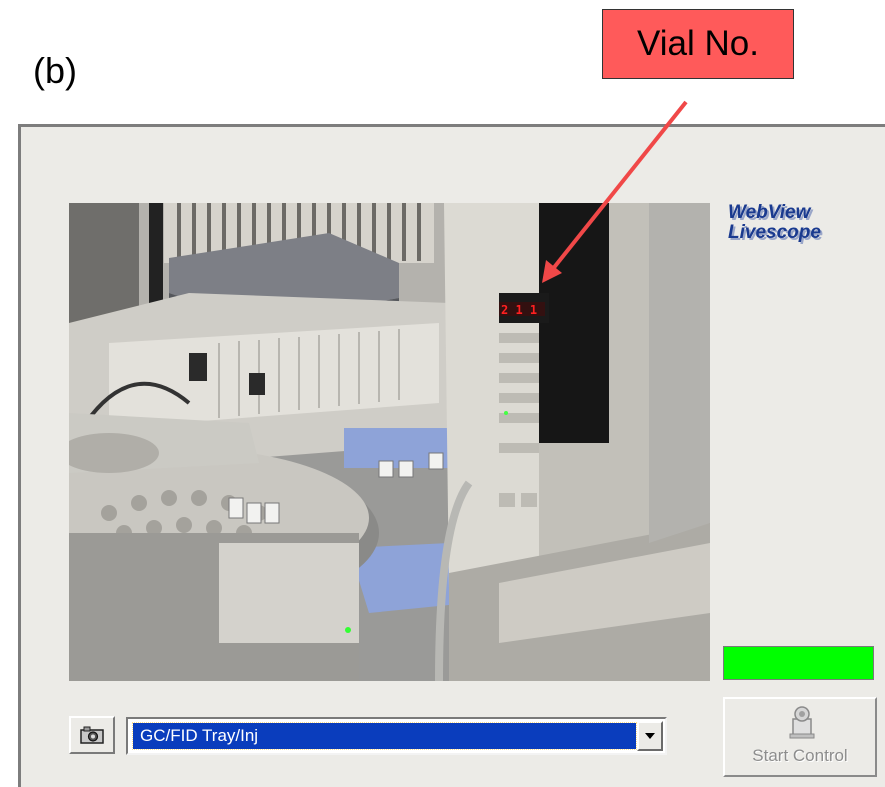  I want to click on snapshot-button, so click(92, 735).